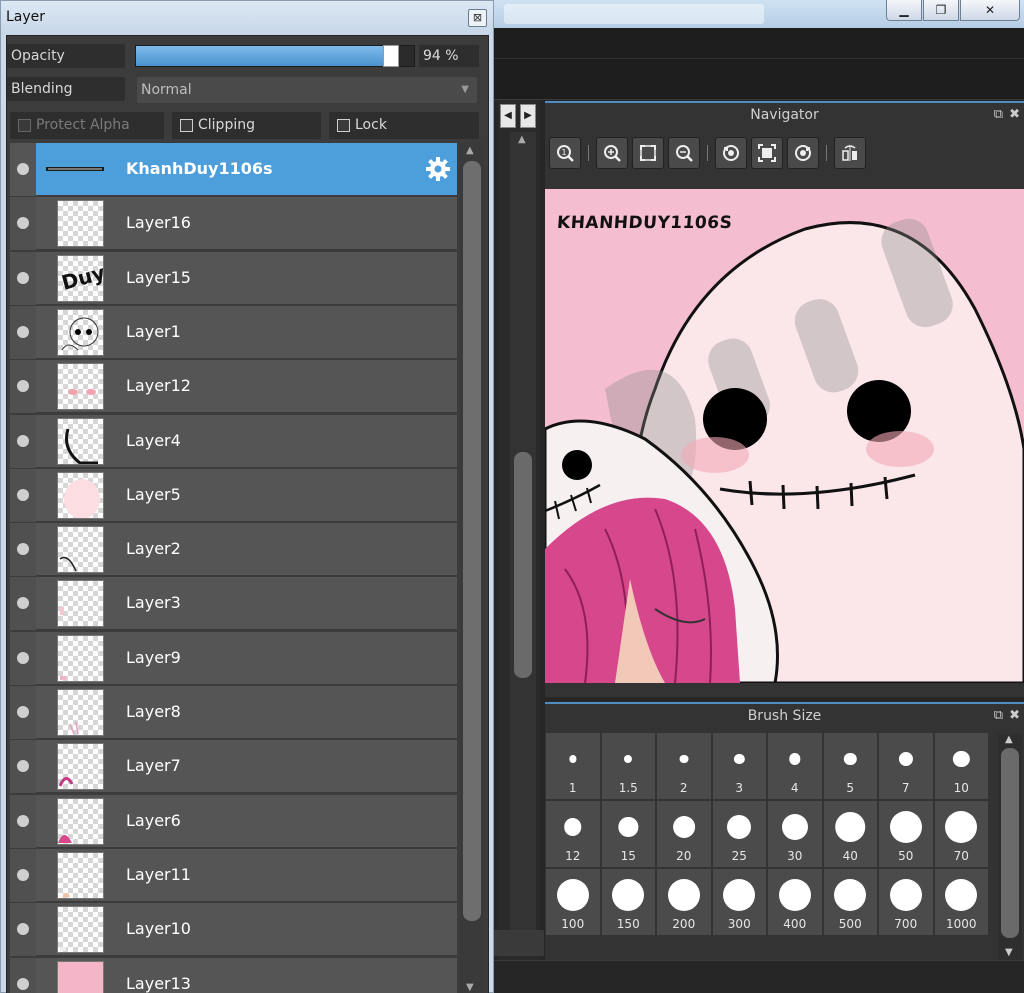 The width and height of the screenshot is (1024, 993). I want to click on lock-checkbox: Lock, so click(404, 125).